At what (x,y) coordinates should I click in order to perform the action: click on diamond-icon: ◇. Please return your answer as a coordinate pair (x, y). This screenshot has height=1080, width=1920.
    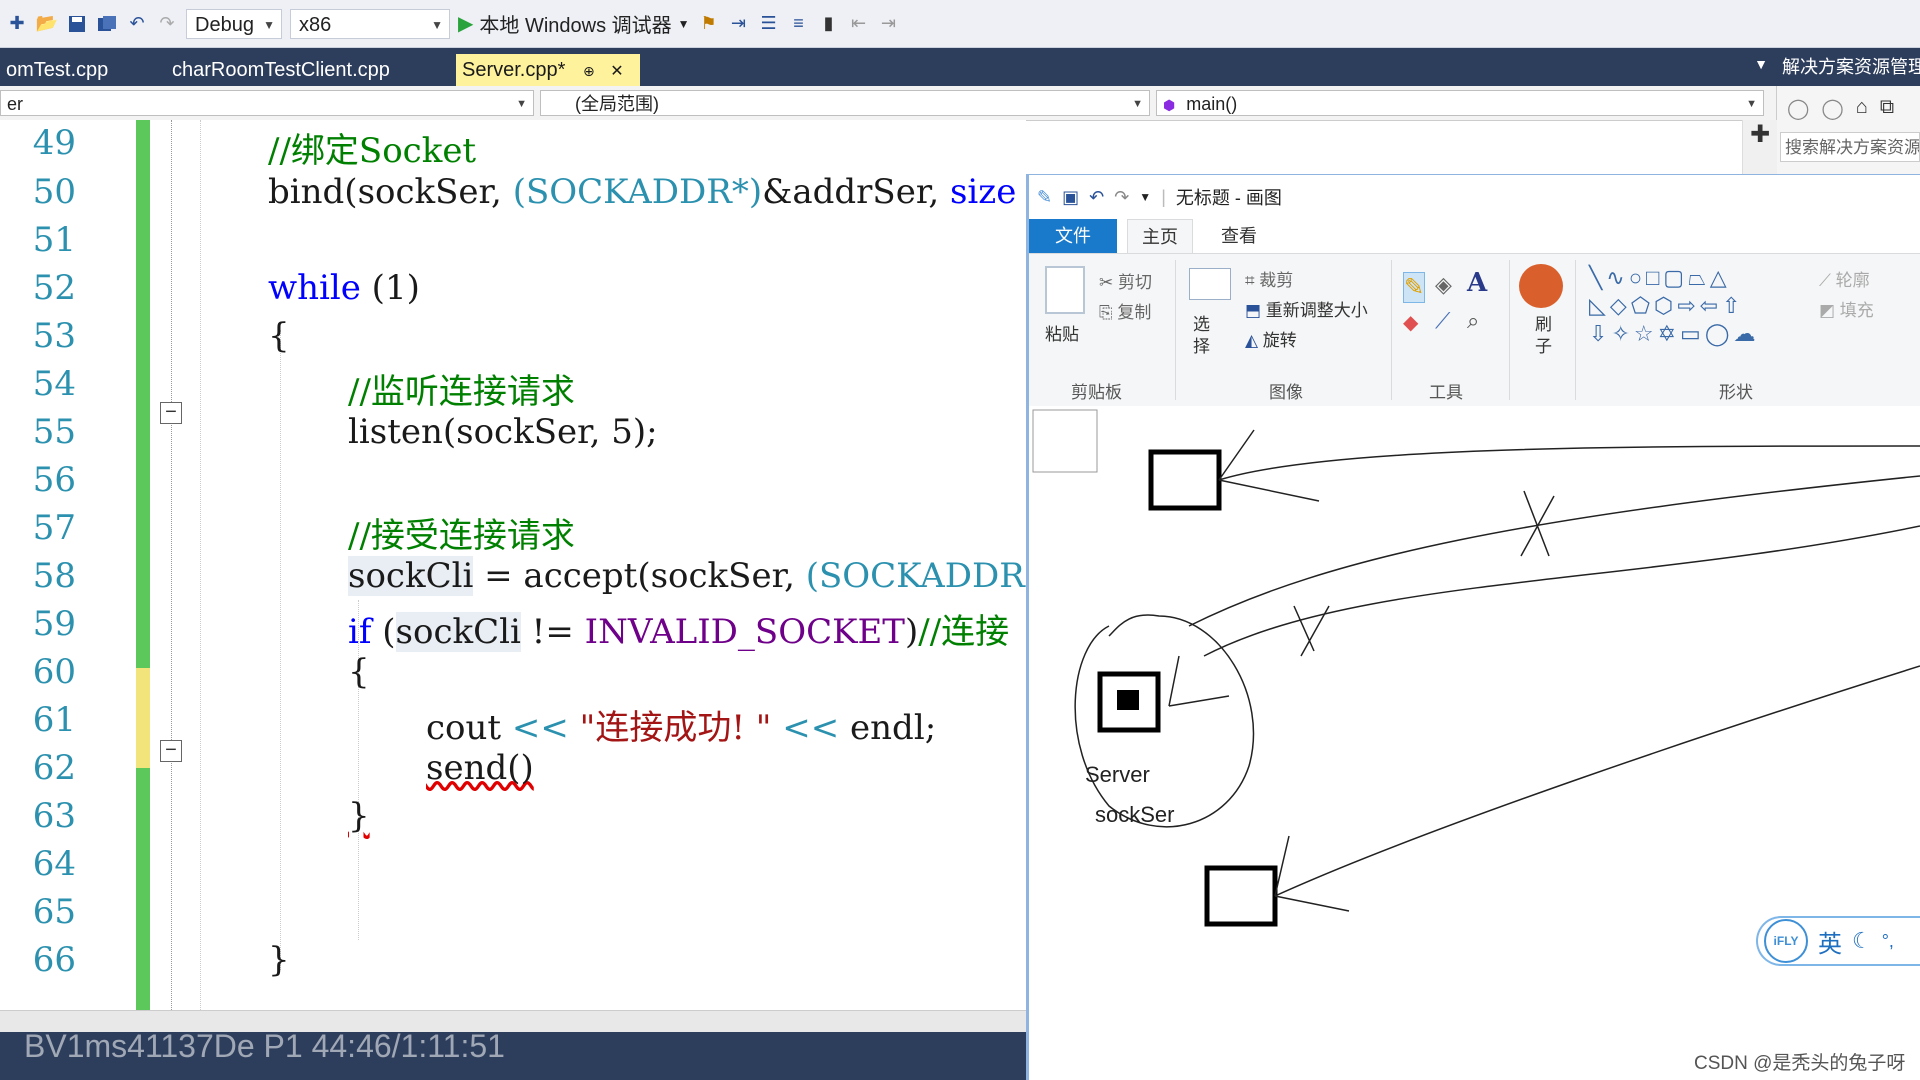
    Looking at the image, I should click on (1620, 305).